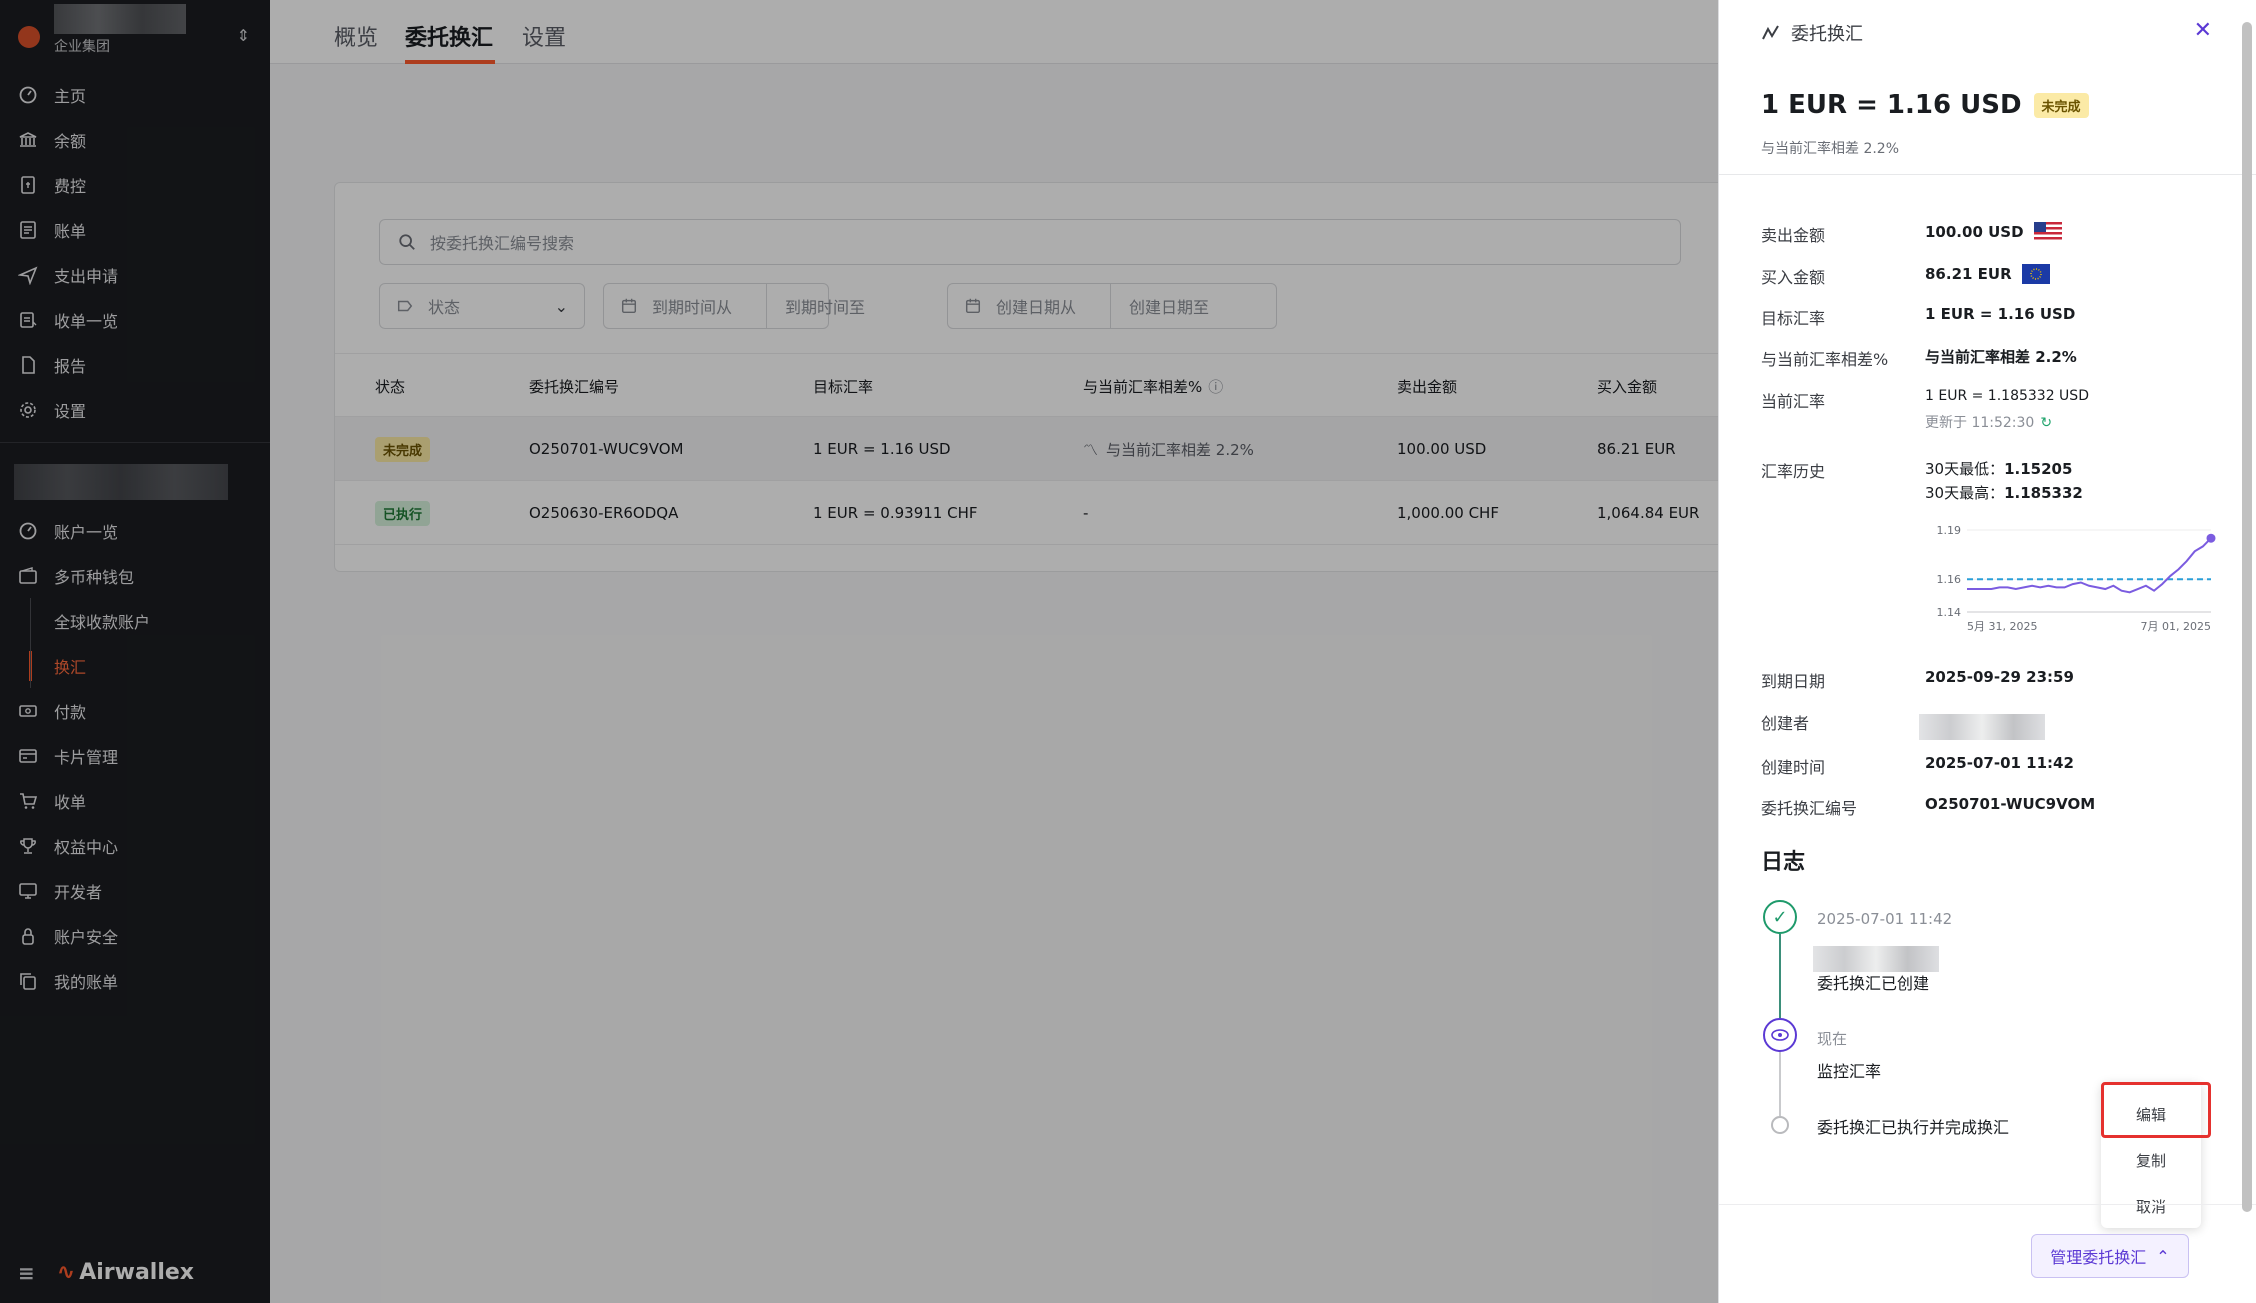 This screenshot has width=2256, height=1303. What do you see at coordinates (1793, 277) in the screenshot?
I see `buy-label: 买入金额` at bounding box center [1793, 277].